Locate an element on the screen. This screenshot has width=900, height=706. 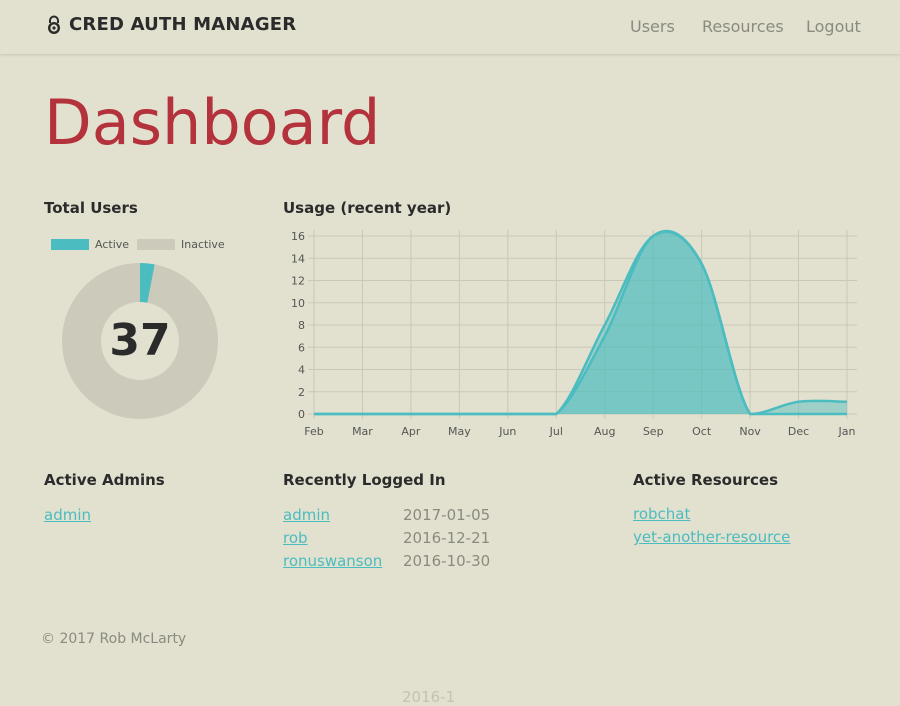
x-tick-label: Jun is located at coordinates (507, 431).